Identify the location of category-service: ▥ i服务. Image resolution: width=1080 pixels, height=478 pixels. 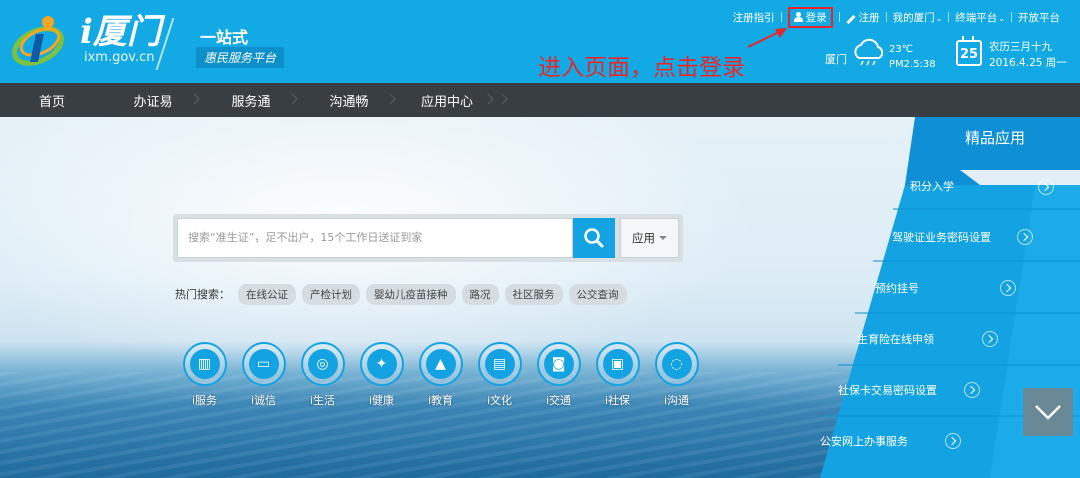
(204, 375).